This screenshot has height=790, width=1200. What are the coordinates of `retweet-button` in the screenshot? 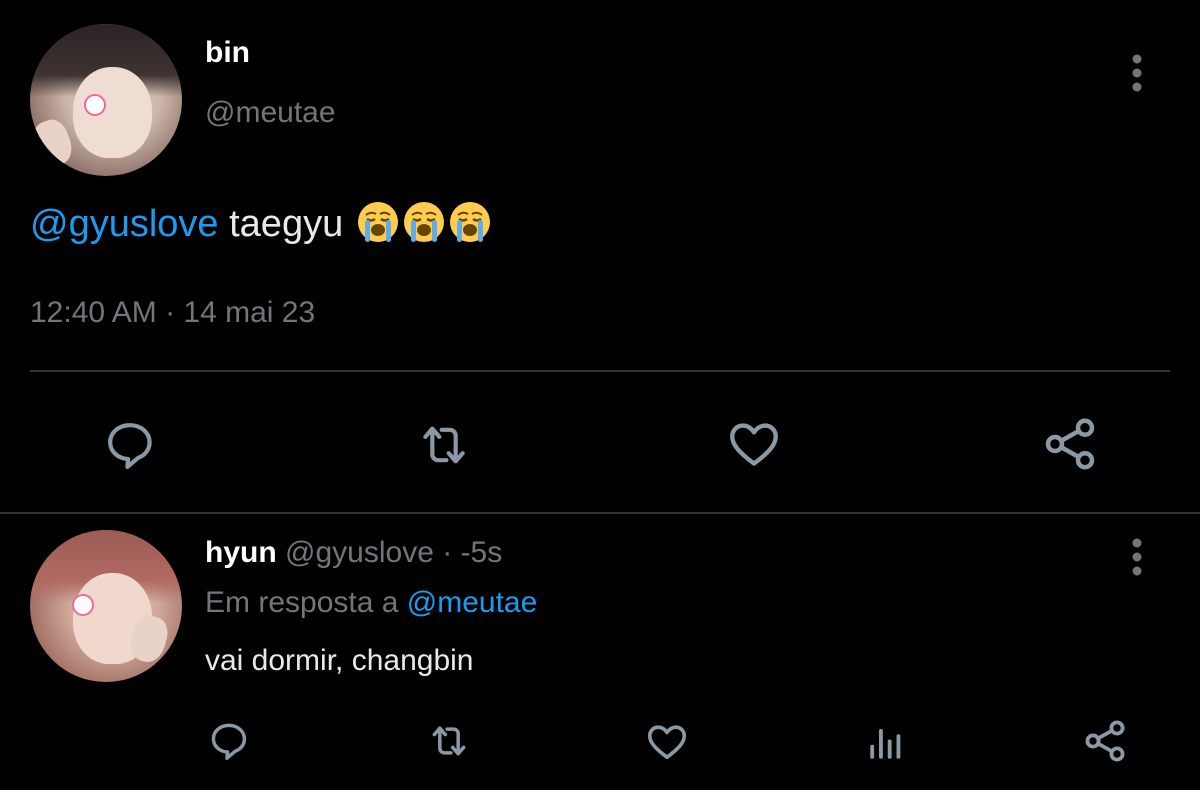 It's located at (444, 445).